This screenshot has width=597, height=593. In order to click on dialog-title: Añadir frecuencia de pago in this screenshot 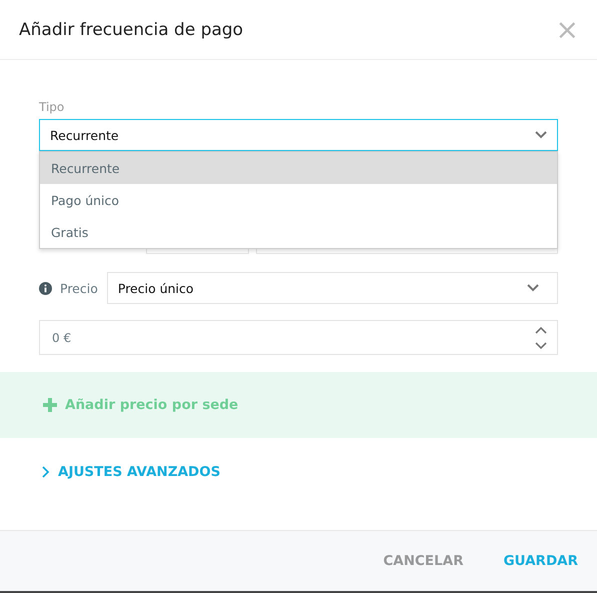, I will do `click(131, 30)`.